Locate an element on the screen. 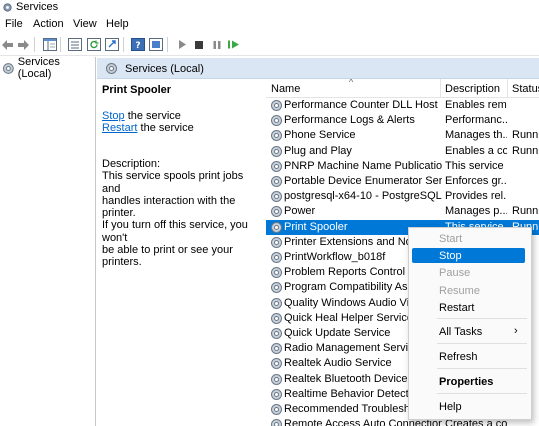 The width and height of the screenshot is (539, 426). service-name: Performance Counter DLL Host is located at coordinates (361, 105).